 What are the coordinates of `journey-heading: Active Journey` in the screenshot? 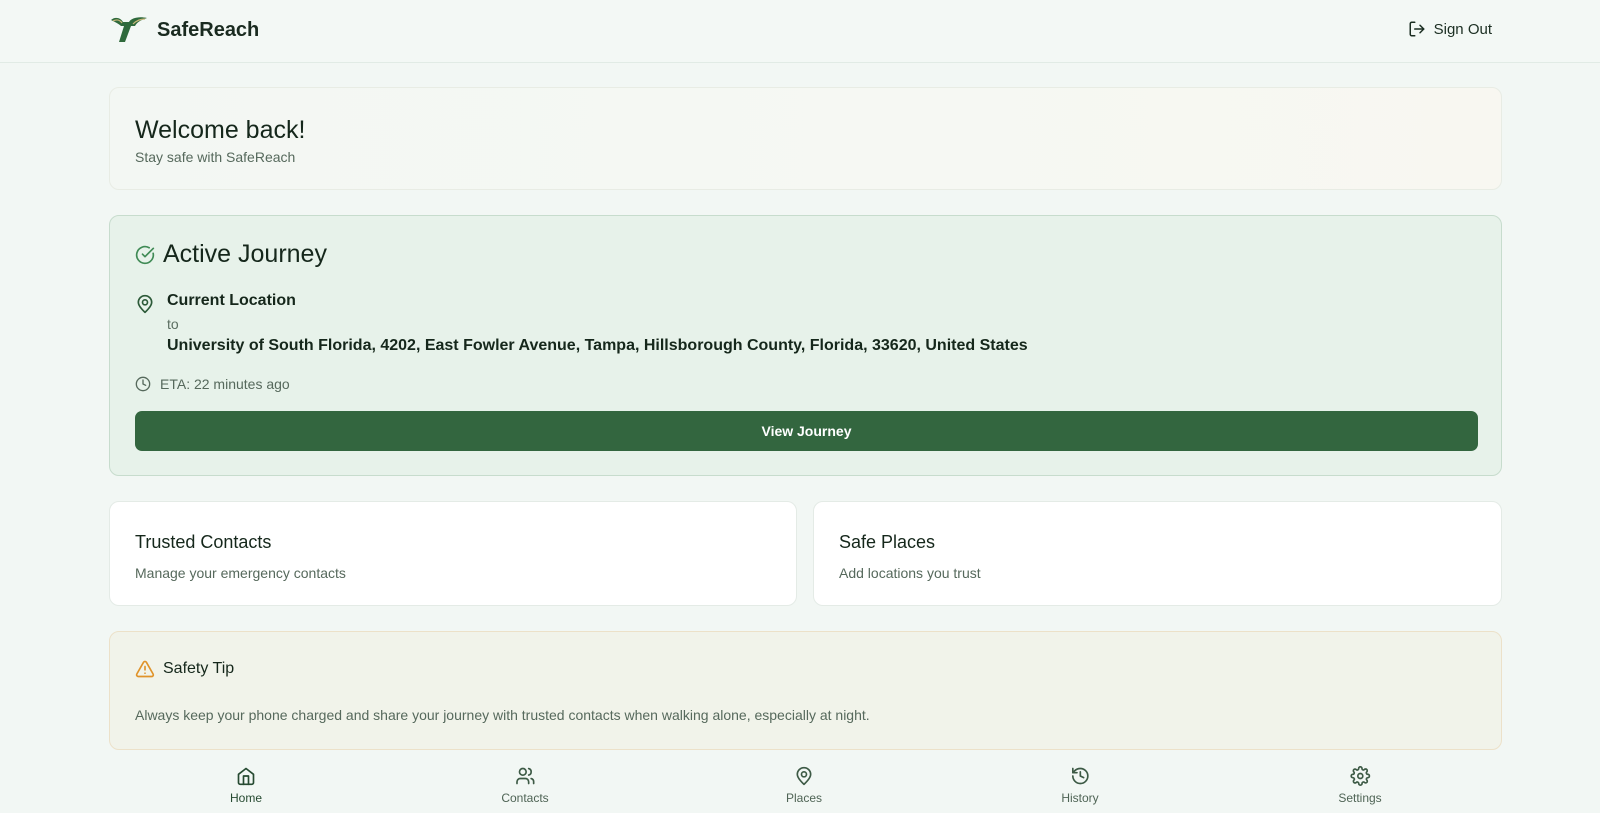 It's located at (231, 254).